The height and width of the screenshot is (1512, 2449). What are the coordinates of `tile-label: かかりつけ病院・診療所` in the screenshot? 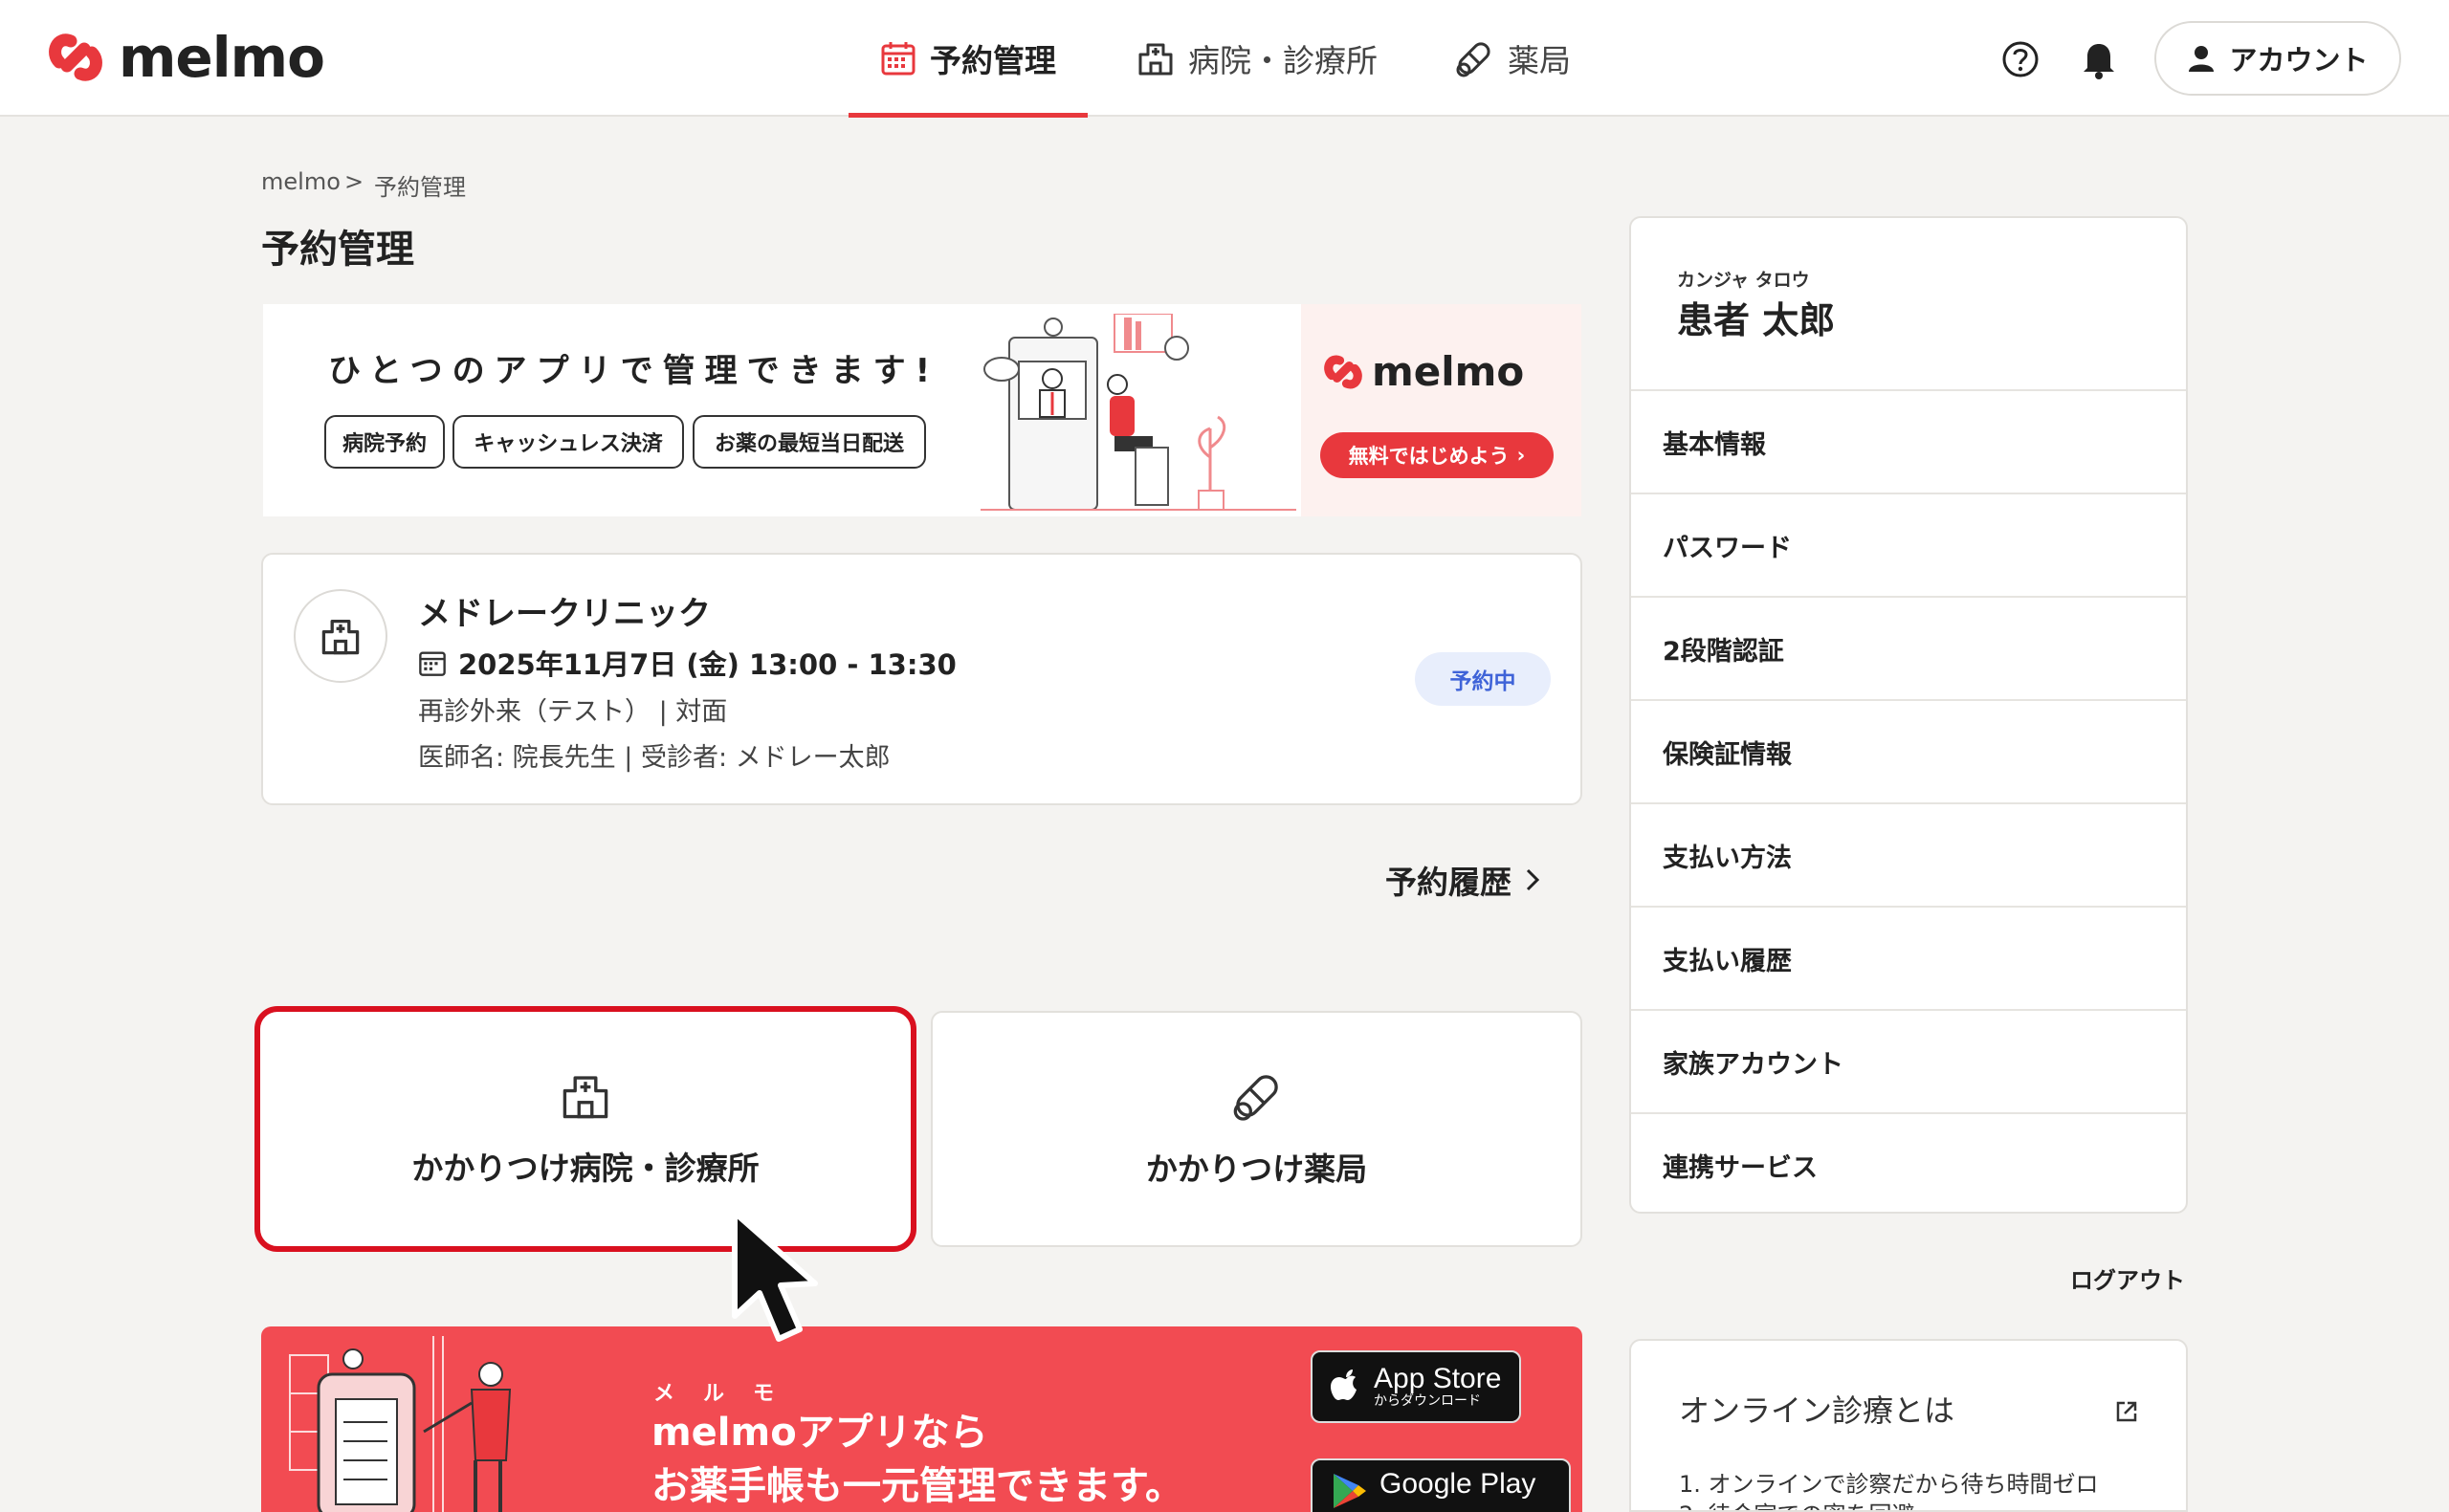 It's located at (586, 1168).